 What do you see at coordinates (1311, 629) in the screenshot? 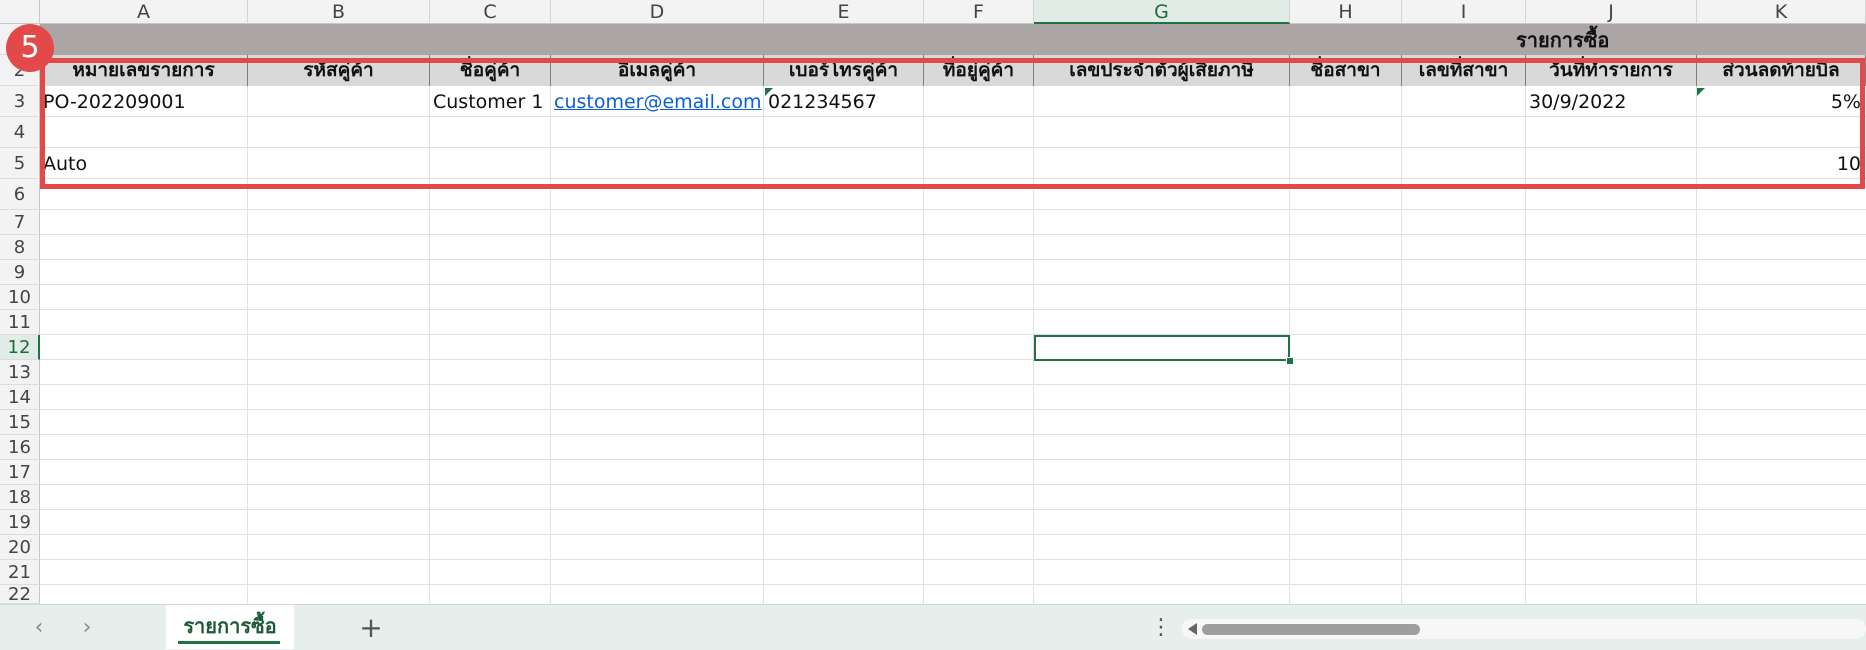
I see `scrollbar-thumb` at bounding box center [1311, 629].